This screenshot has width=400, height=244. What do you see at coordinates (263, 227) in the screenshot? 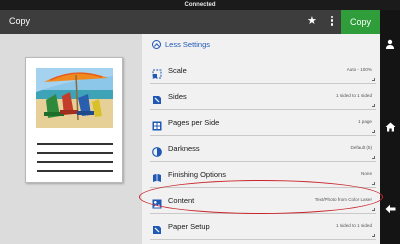
I see `setting-row-paper-setup: Paper Setup 1 sided to 1 sided` at bounding box center [263, 227].